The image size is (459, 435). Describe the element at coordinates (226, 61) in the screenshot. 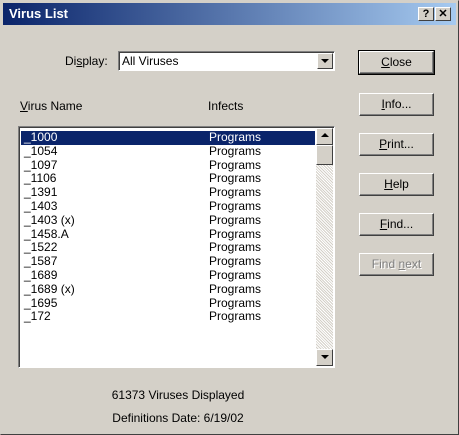

I see `display-dropdown: All Viruses` at that location.